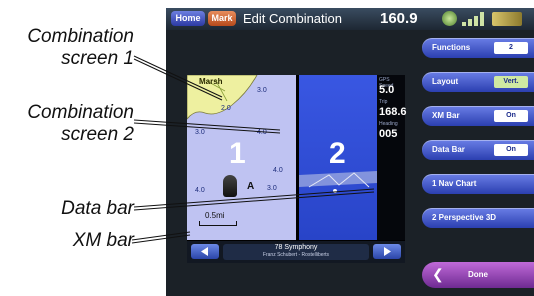 Image resolution: width=534 pixels, height=296 pixels. What do you see at coordinates (211, 81) in the screenshot?
I see `place-label: Marsh` at bounding box center [211, 81].